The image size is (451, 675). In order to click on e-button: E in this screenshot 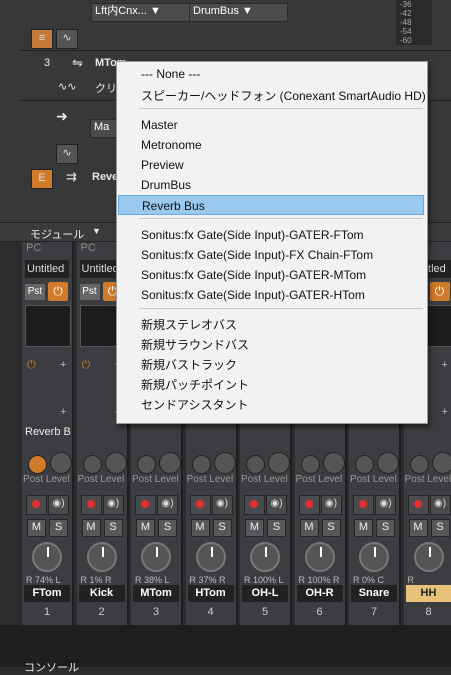, I will do `click(42, 179)`.